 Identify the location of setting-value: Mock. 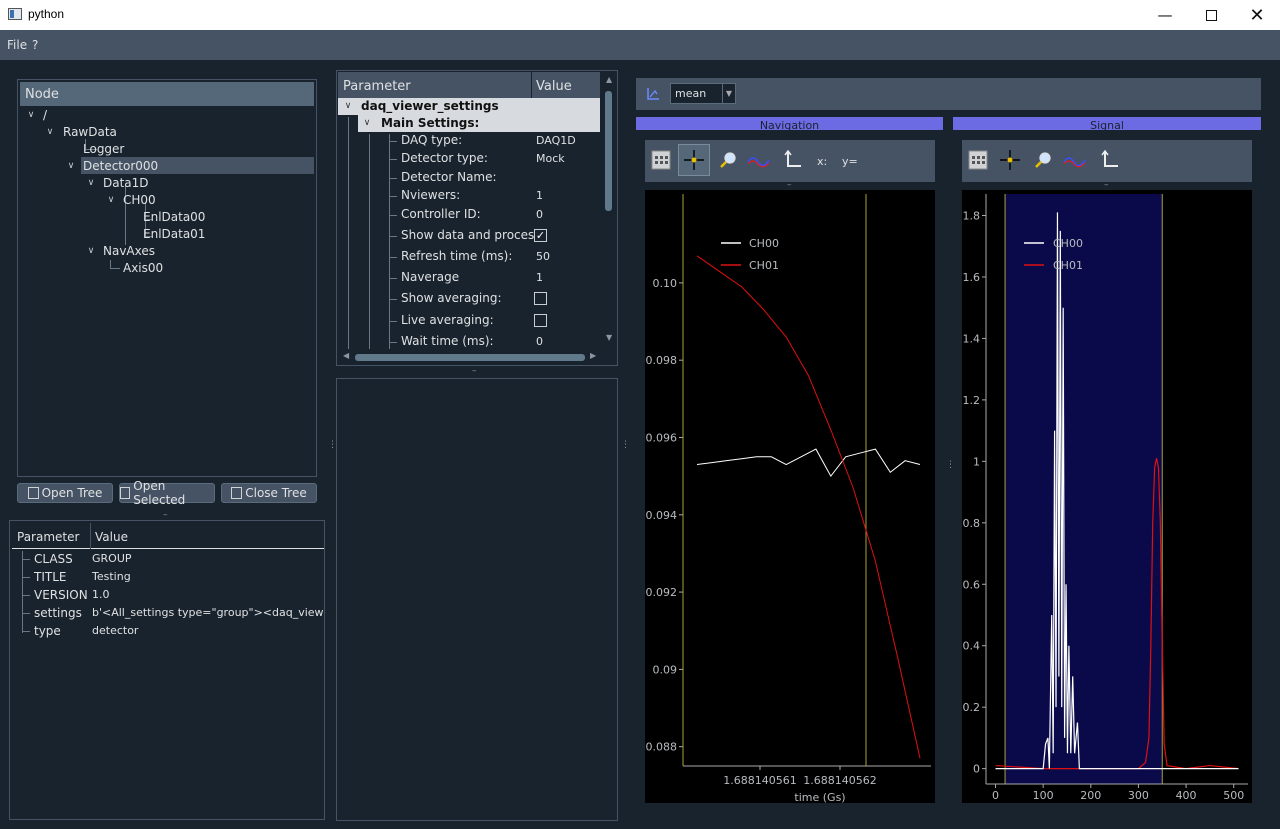
(550, 158).